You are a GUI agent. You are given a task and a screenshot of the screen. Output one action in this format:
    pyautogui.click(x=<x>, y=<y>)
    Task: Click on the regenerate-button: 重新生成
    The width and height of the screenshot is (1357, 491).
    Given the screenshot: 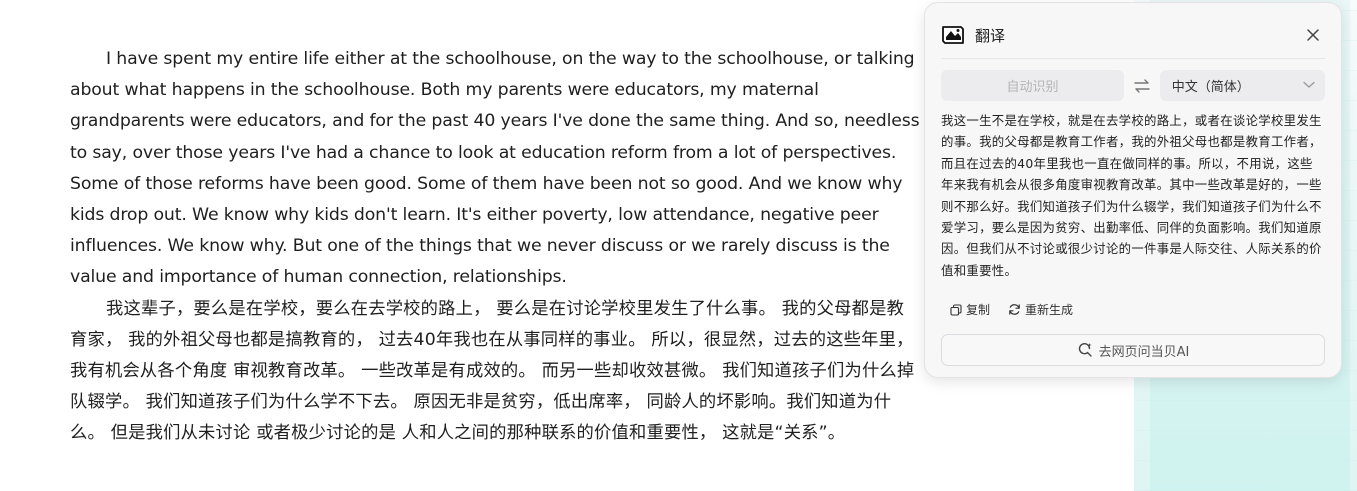 What is the action you would take?
    pyautogui.click(x=1040, y=309)
    